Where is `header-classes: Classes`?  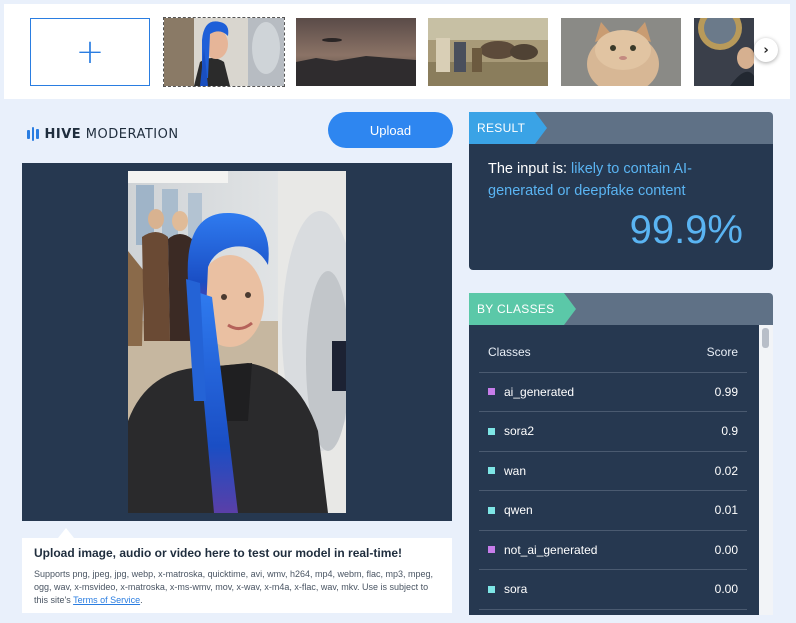
header-classes: Classes is located at coordinates (509, 352).